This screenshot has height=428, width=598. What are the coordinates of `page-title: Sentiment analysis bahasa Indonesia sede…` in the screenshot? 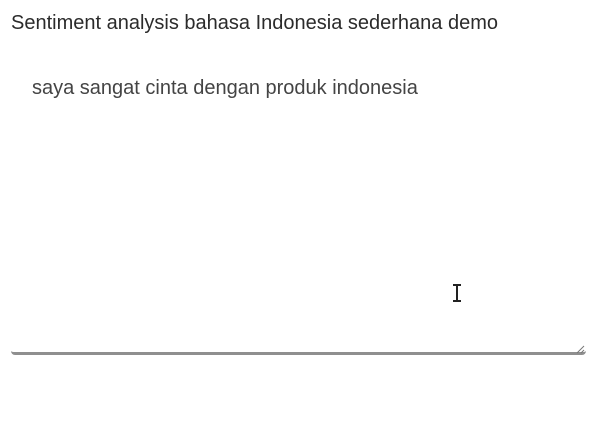 It's located at (254, 23).